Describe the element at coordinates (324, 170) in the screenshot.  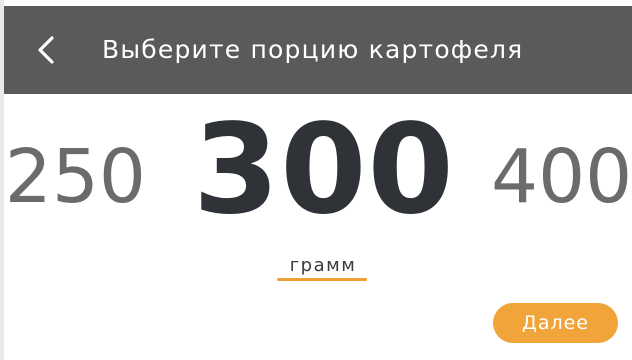
I see `portion-option-selected: 300` at that location.